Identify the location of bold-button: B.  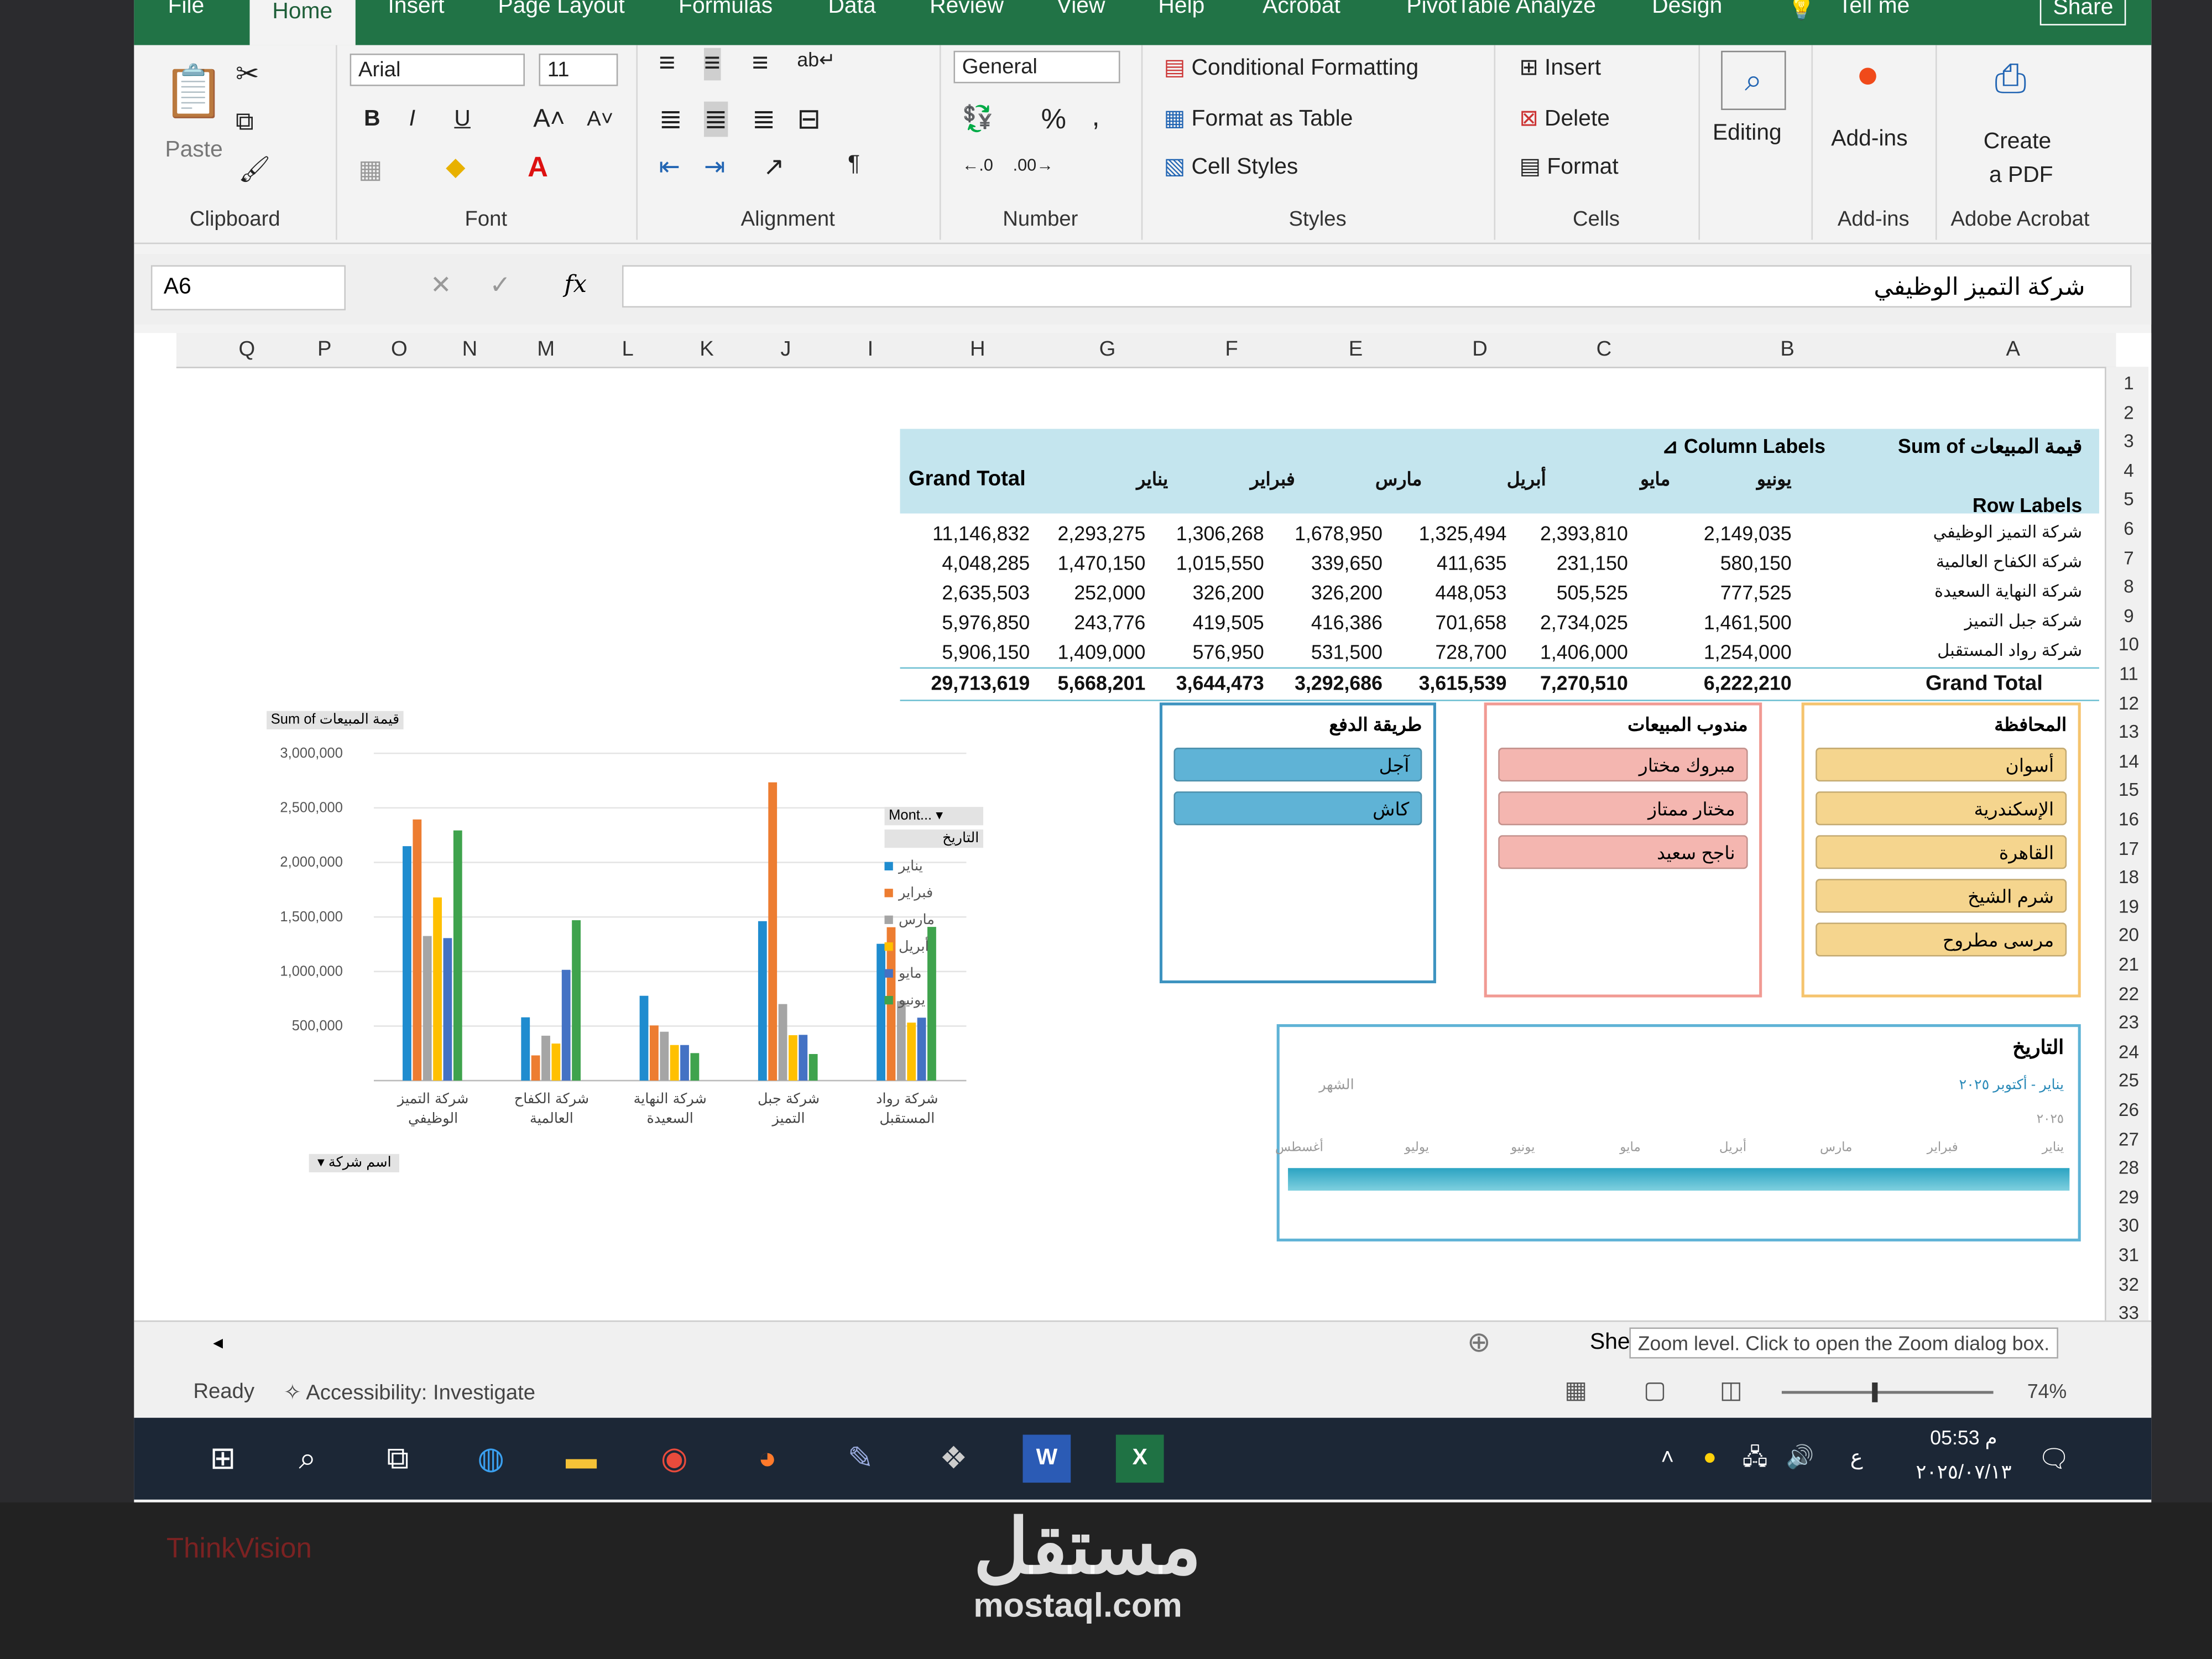
(372, 120).